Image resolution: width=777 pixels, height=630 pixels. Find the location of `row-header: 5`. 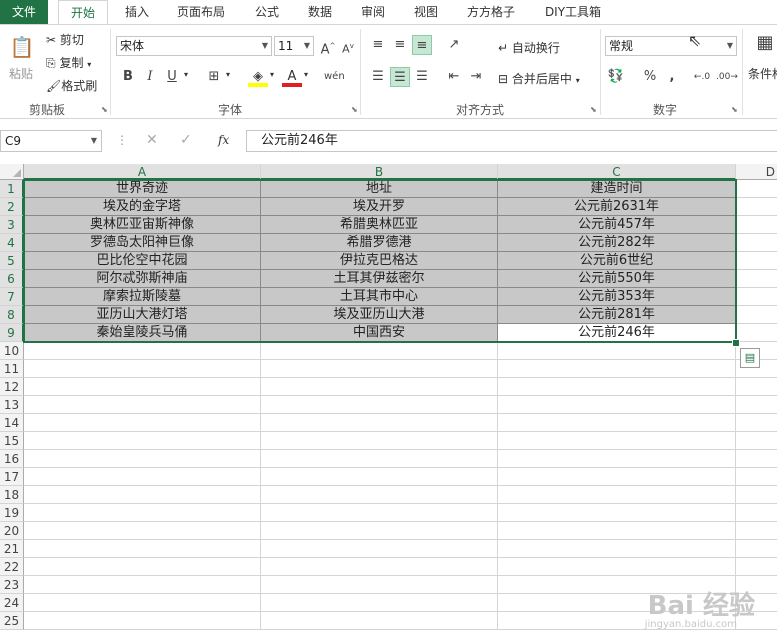

row-header: 5 is located at coordinates (12, 261).